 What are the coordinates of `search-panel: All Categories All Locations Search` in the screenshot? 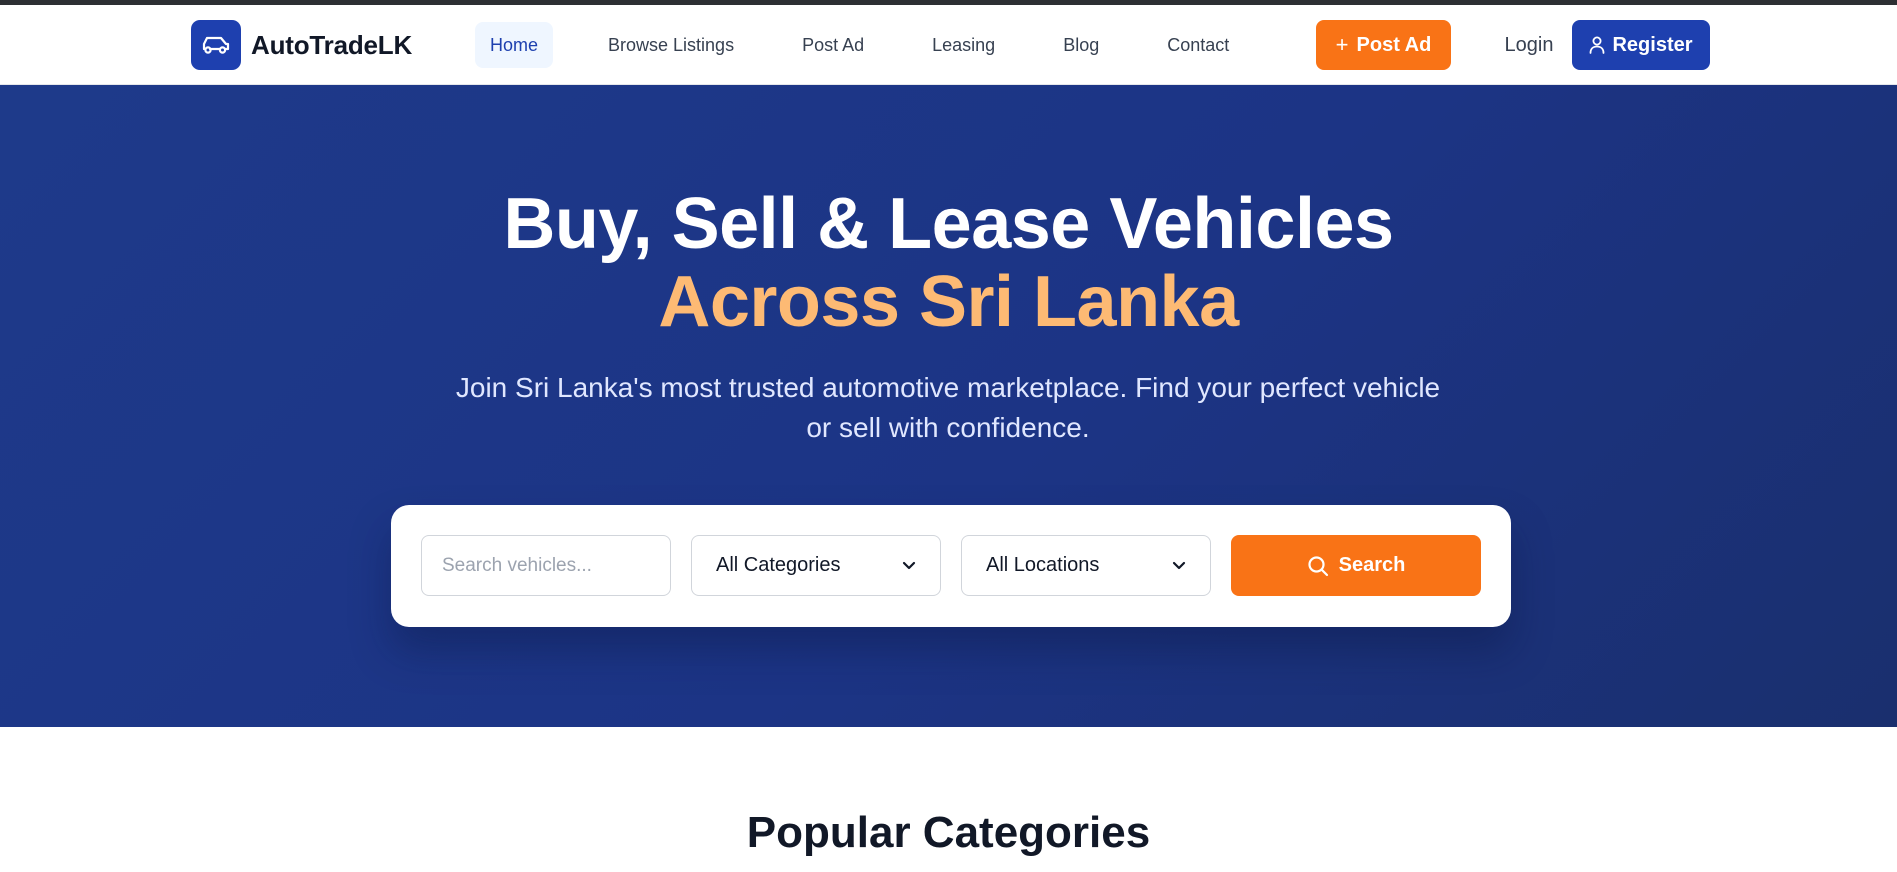 It's located at (951, 566).